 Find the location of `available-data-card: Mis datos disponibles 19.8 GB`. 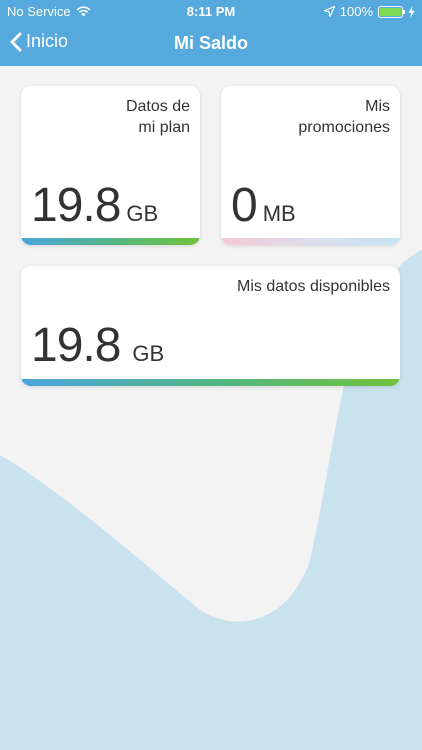

available-data-card: Mis datos disponibles 19.8 GB is located at coordinates (210, 326).